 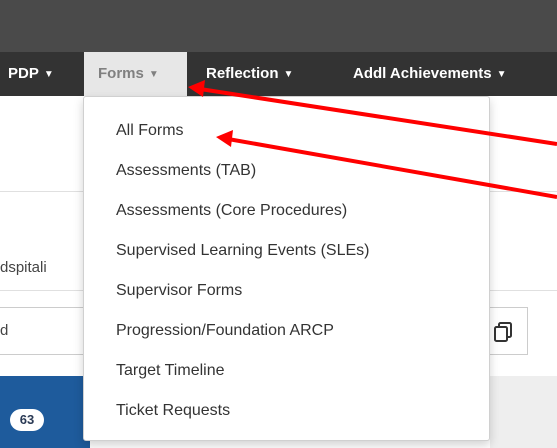 What do you see at coordinates (231, 211) in the screenshot?
I see `menu-item-assessments-core-procedures: Assessments (Core Procedures)` at bounding box center [231, 211].